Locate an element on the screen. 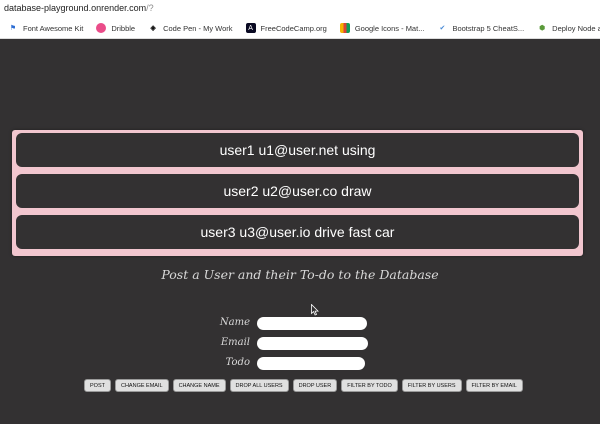  bookmark-deploy-node-app: ⬢ Deploy Node app is located at coordinates (568, 28).